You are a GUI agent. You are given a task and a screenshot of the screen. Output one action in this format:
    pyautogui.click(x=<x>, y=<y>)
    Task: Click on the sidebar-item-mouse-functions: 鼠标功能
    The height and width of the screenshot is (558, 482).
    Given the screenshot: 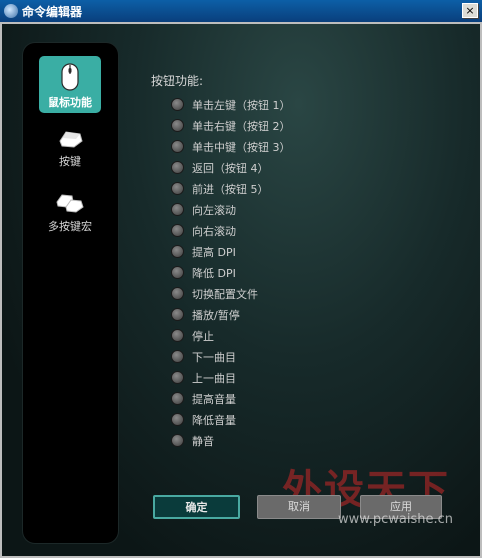 What is the action you would take?
    pyautogui.click(x=70, y=84)
    